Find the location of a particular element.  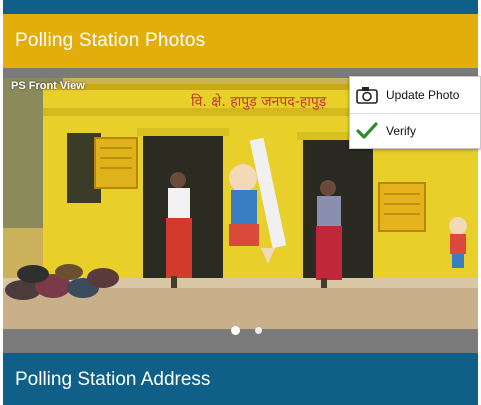

wall-text: वि. क्षे. हापुड़ जनपद-हापुड़ is located at coordinates (259, 101).